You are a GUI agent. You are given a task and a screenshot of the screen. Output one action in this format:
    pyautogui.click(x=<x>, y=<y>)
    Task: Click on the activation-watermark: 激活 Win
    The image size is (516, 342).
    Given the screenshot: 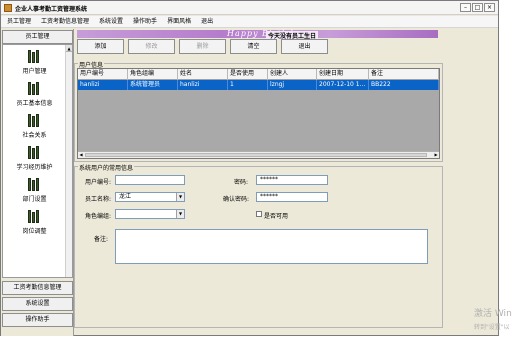 What is the action you would take?
    pyautogui.click(x=493, y=314)
    